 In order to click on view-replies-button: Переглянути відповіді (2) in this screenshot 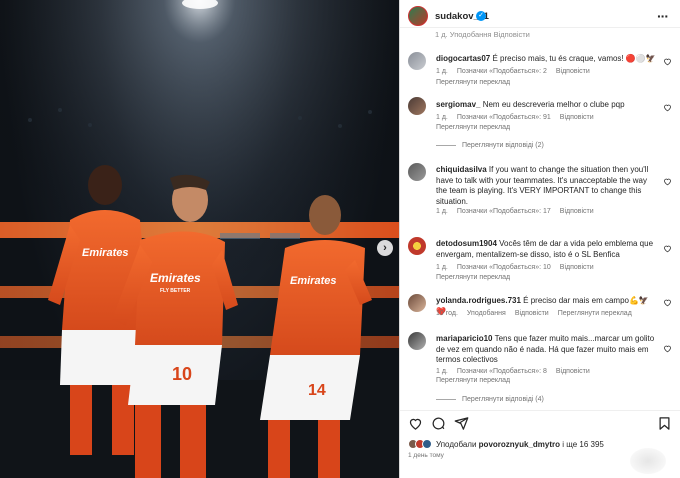, I will do `click(490, 145)`.